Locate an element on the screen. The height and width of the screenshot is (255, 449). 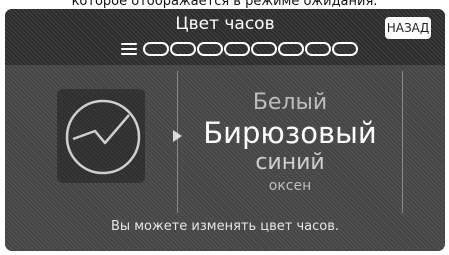
hint-text: Вы можете изменять цвет часов. is located at coordinates (225, 226).